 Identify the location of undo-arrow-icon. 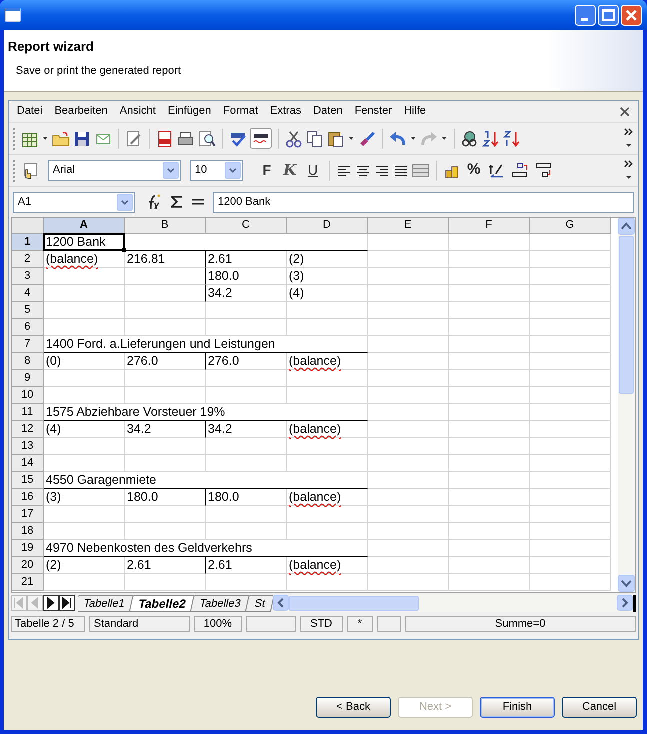
(398, 139).